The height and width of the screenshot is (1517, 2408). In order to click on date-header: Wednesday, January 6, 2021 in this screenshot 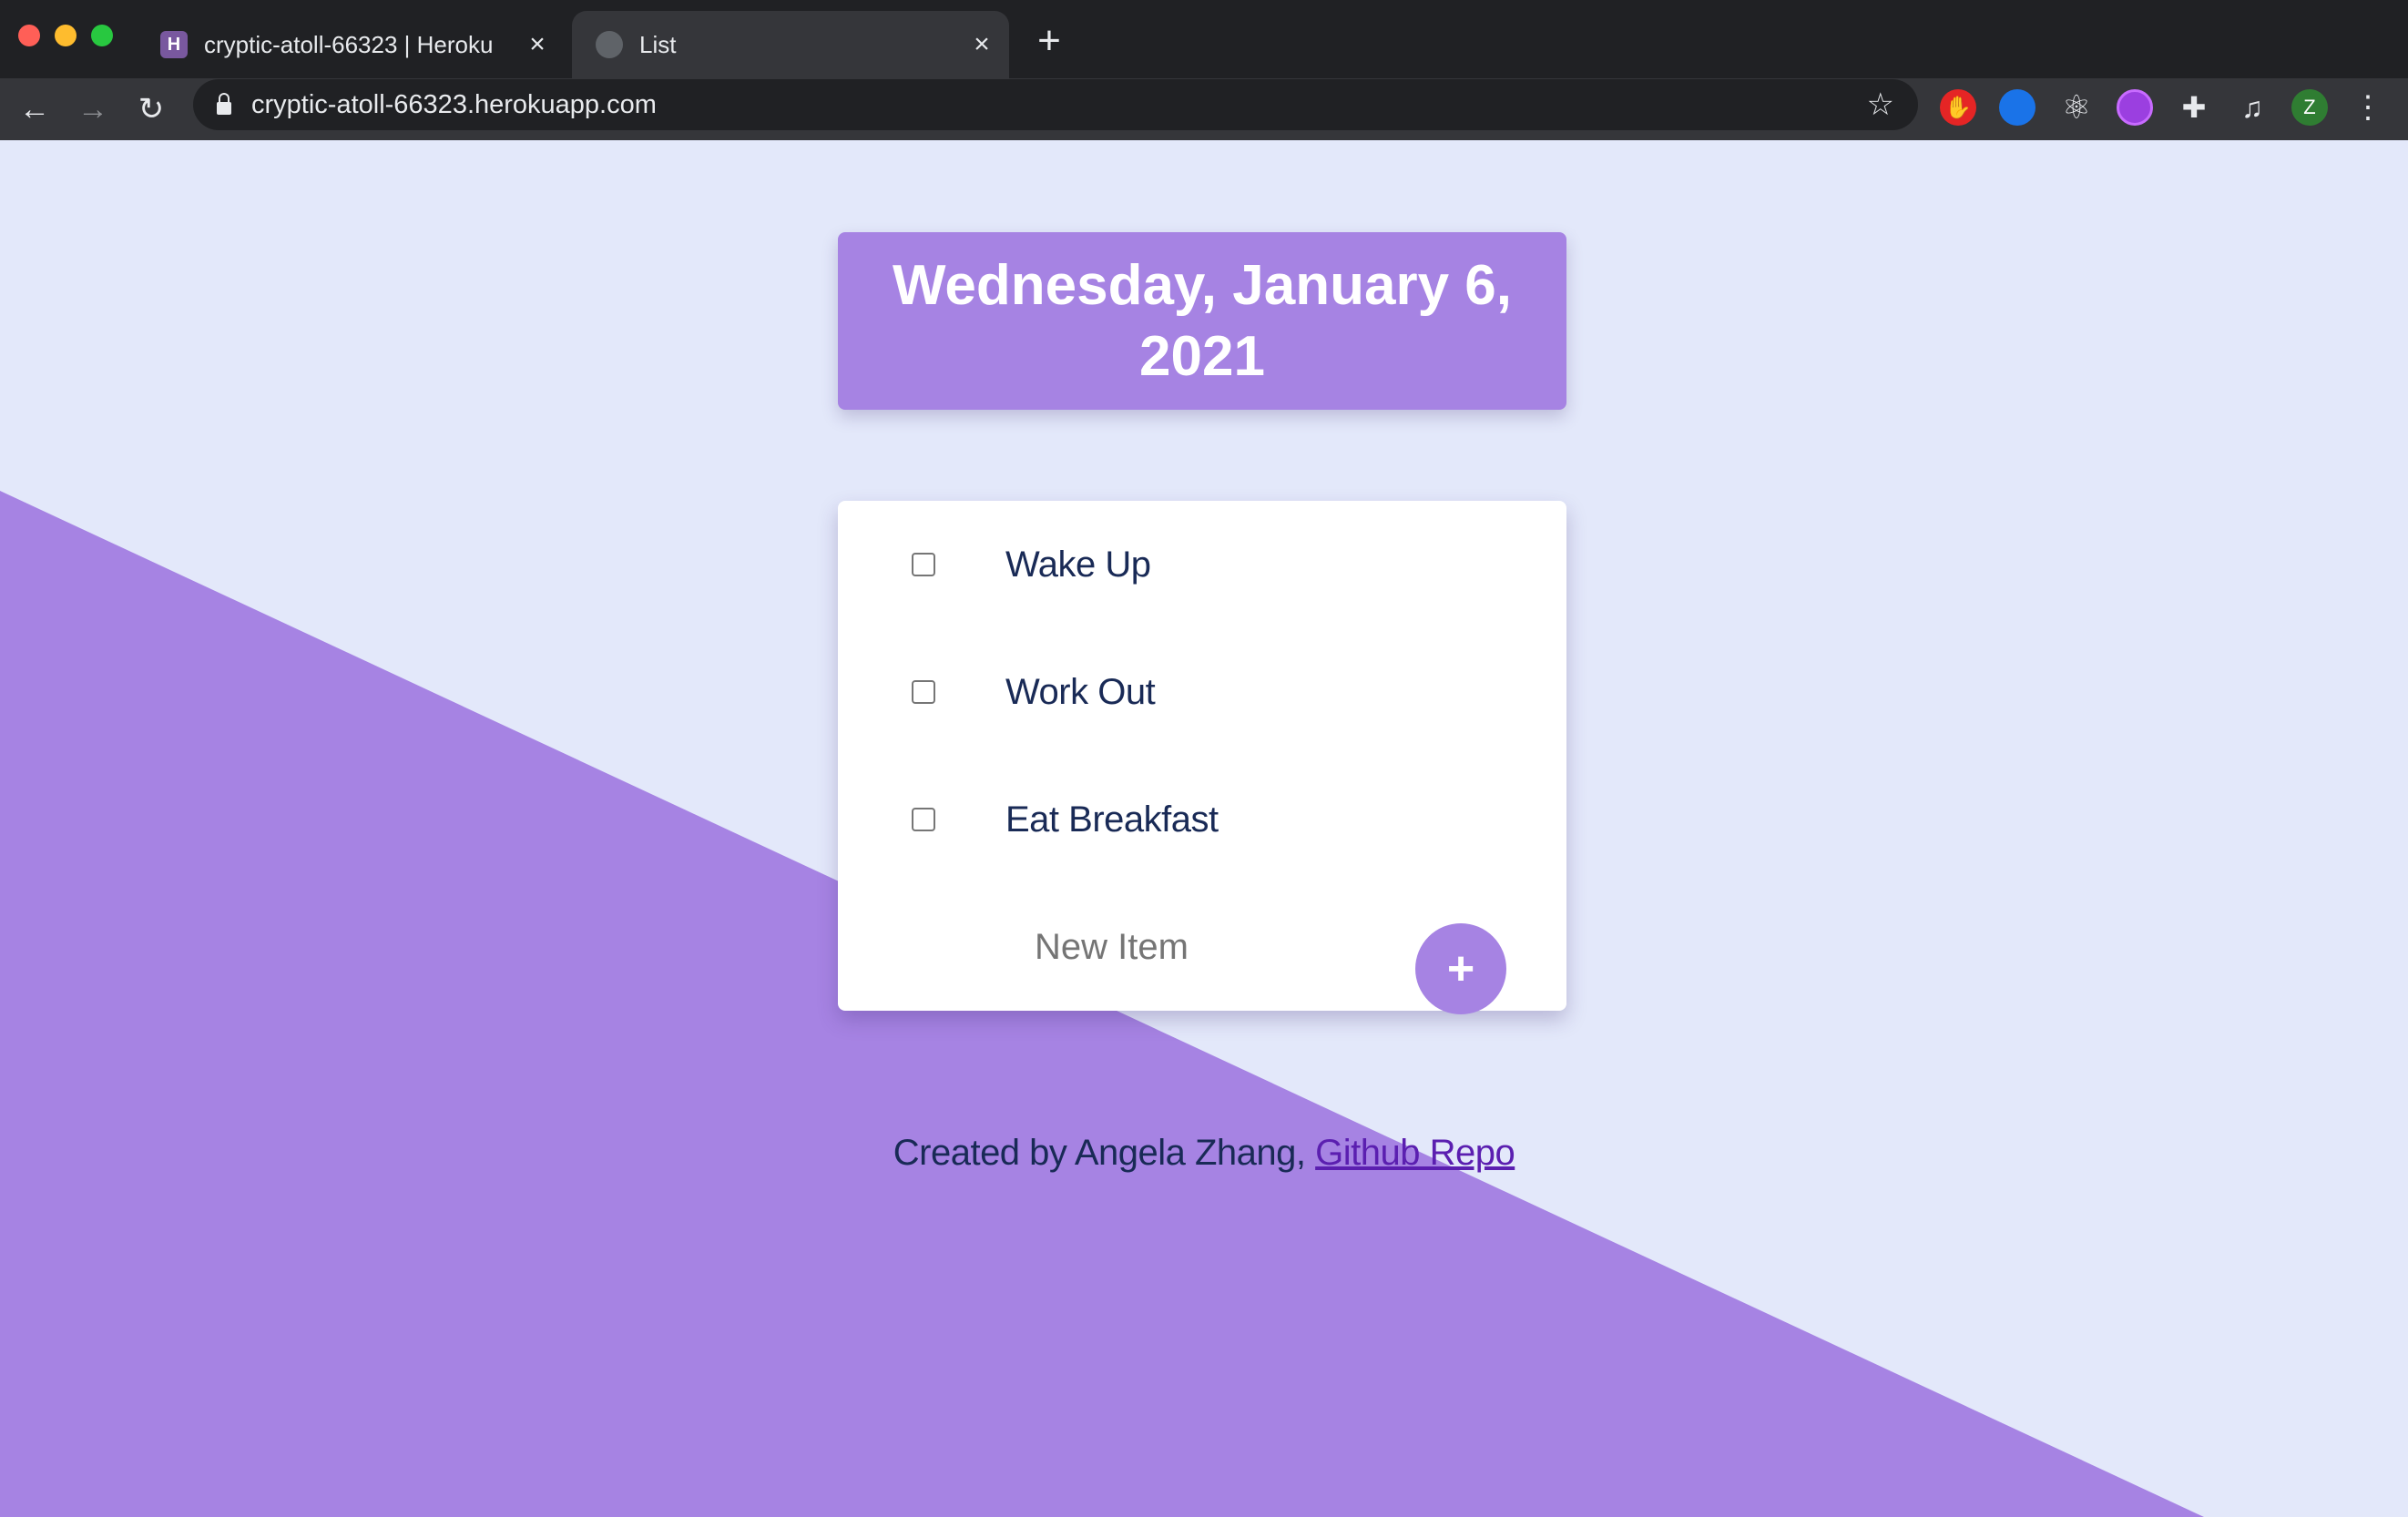, I will do `click(1202, 321)`.